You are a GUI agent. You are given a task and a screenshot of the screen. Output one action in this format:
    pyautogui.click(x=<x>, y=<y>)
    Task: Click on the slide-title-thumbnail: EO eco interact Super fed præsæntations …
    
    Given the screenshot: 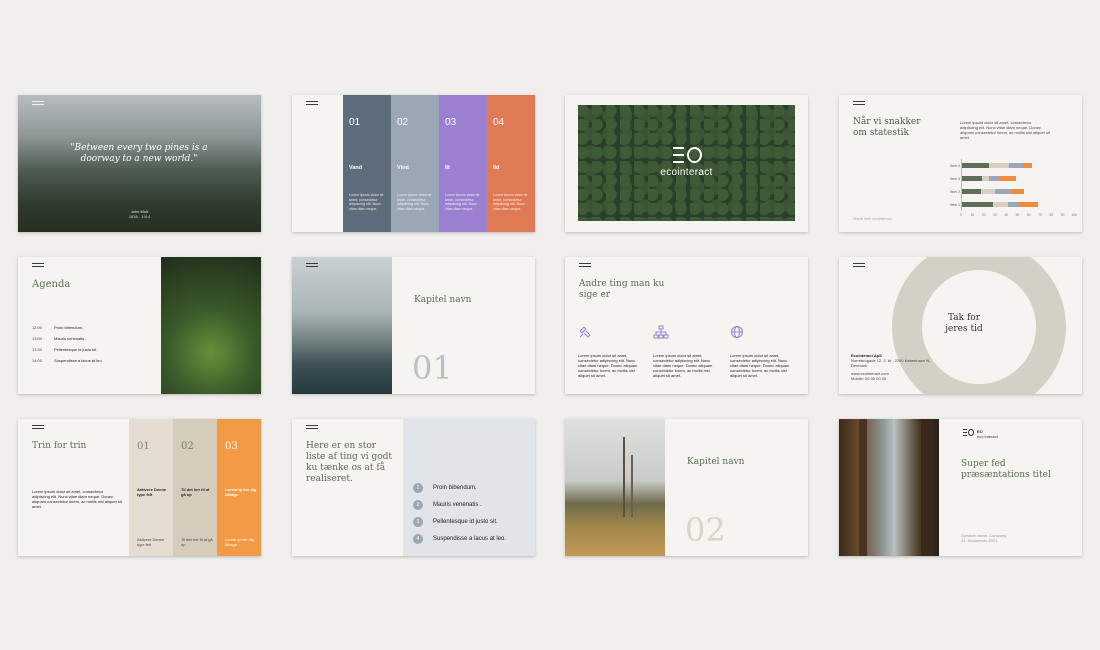 What is the action you would take?
    pyautogui.click(x=960, y=487)
    